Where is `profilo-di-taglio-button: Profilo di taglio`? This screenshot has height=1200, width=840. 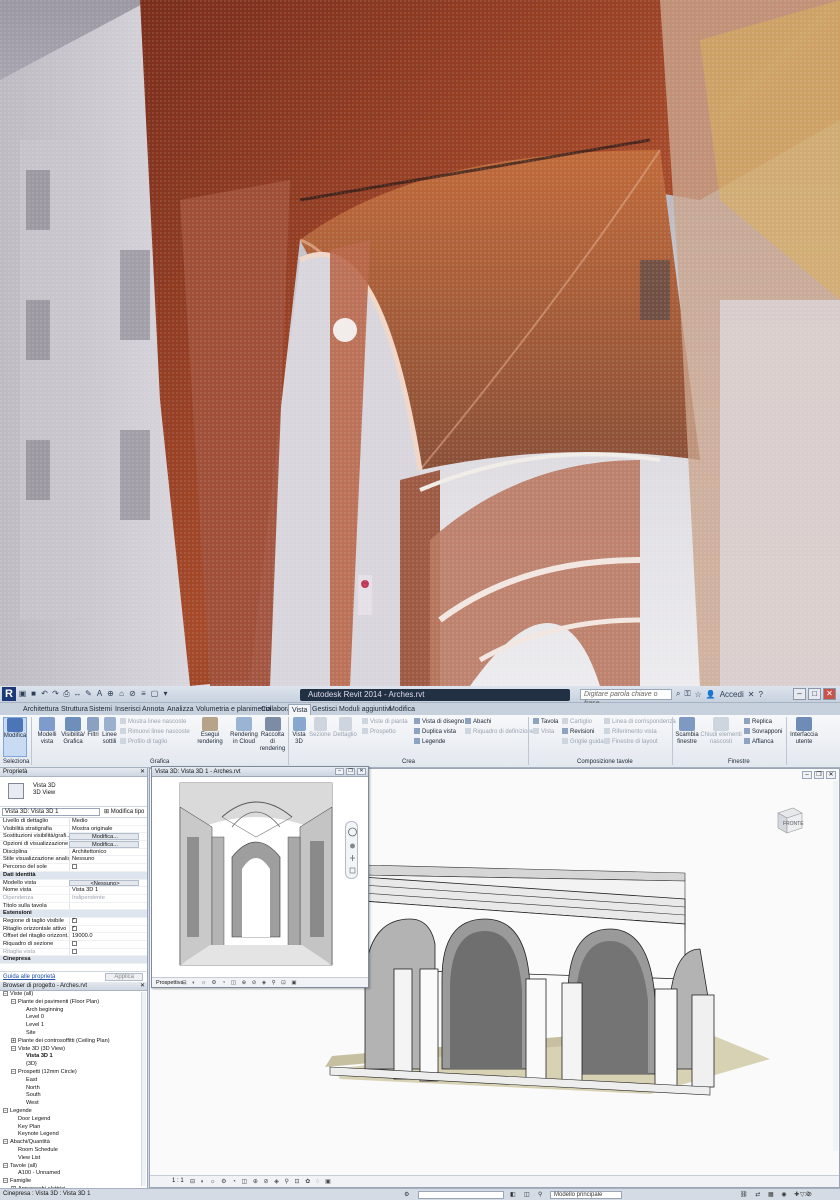 profilo-di-taglio-button: Profilo di taglio is located at coordinates (143, 742).